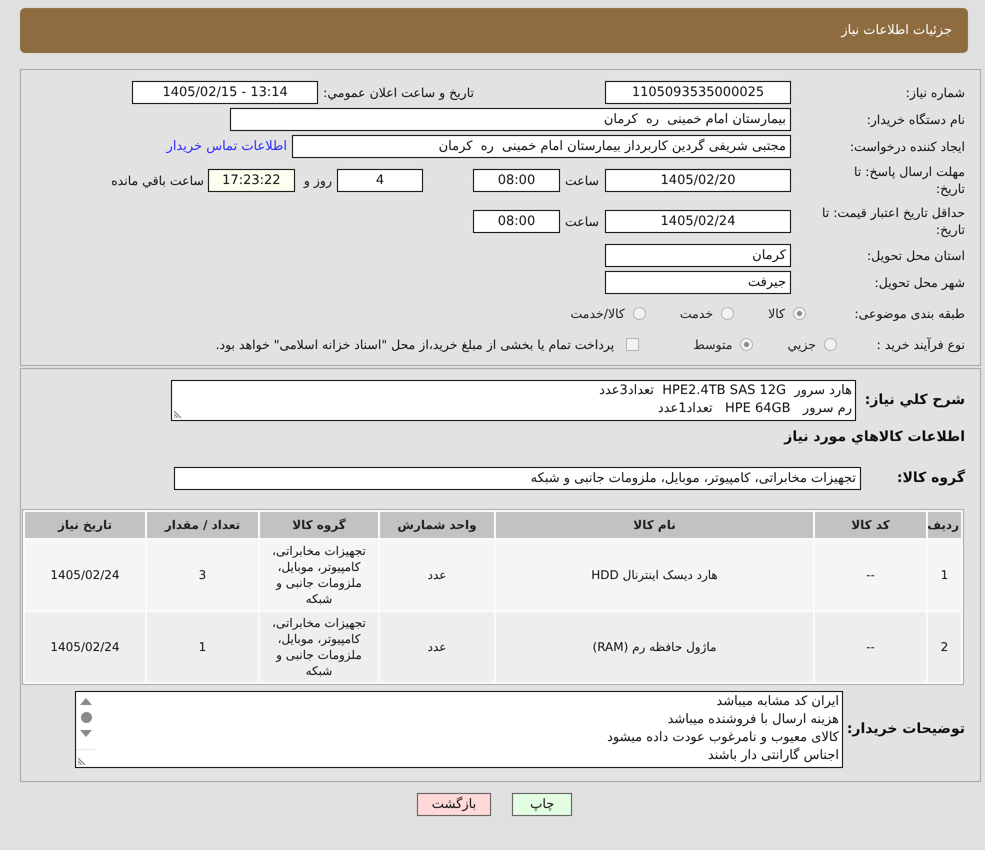 This screenshot has width=985, height=850. I want to click on scroll-down-icon, so click(86, 733).